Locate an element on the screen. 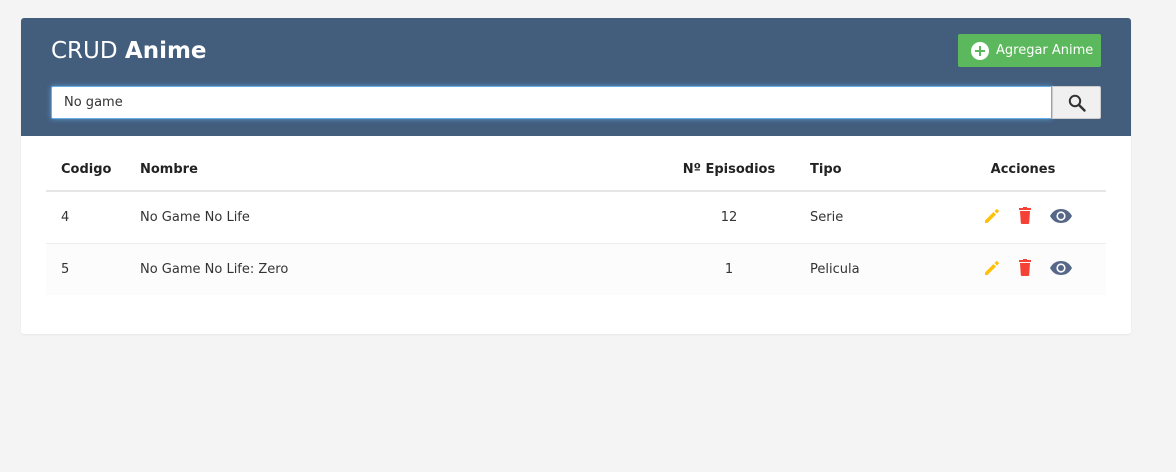 The width and height of the screenshot is (1176, 472). search-input is located at coordinates (551, 102).